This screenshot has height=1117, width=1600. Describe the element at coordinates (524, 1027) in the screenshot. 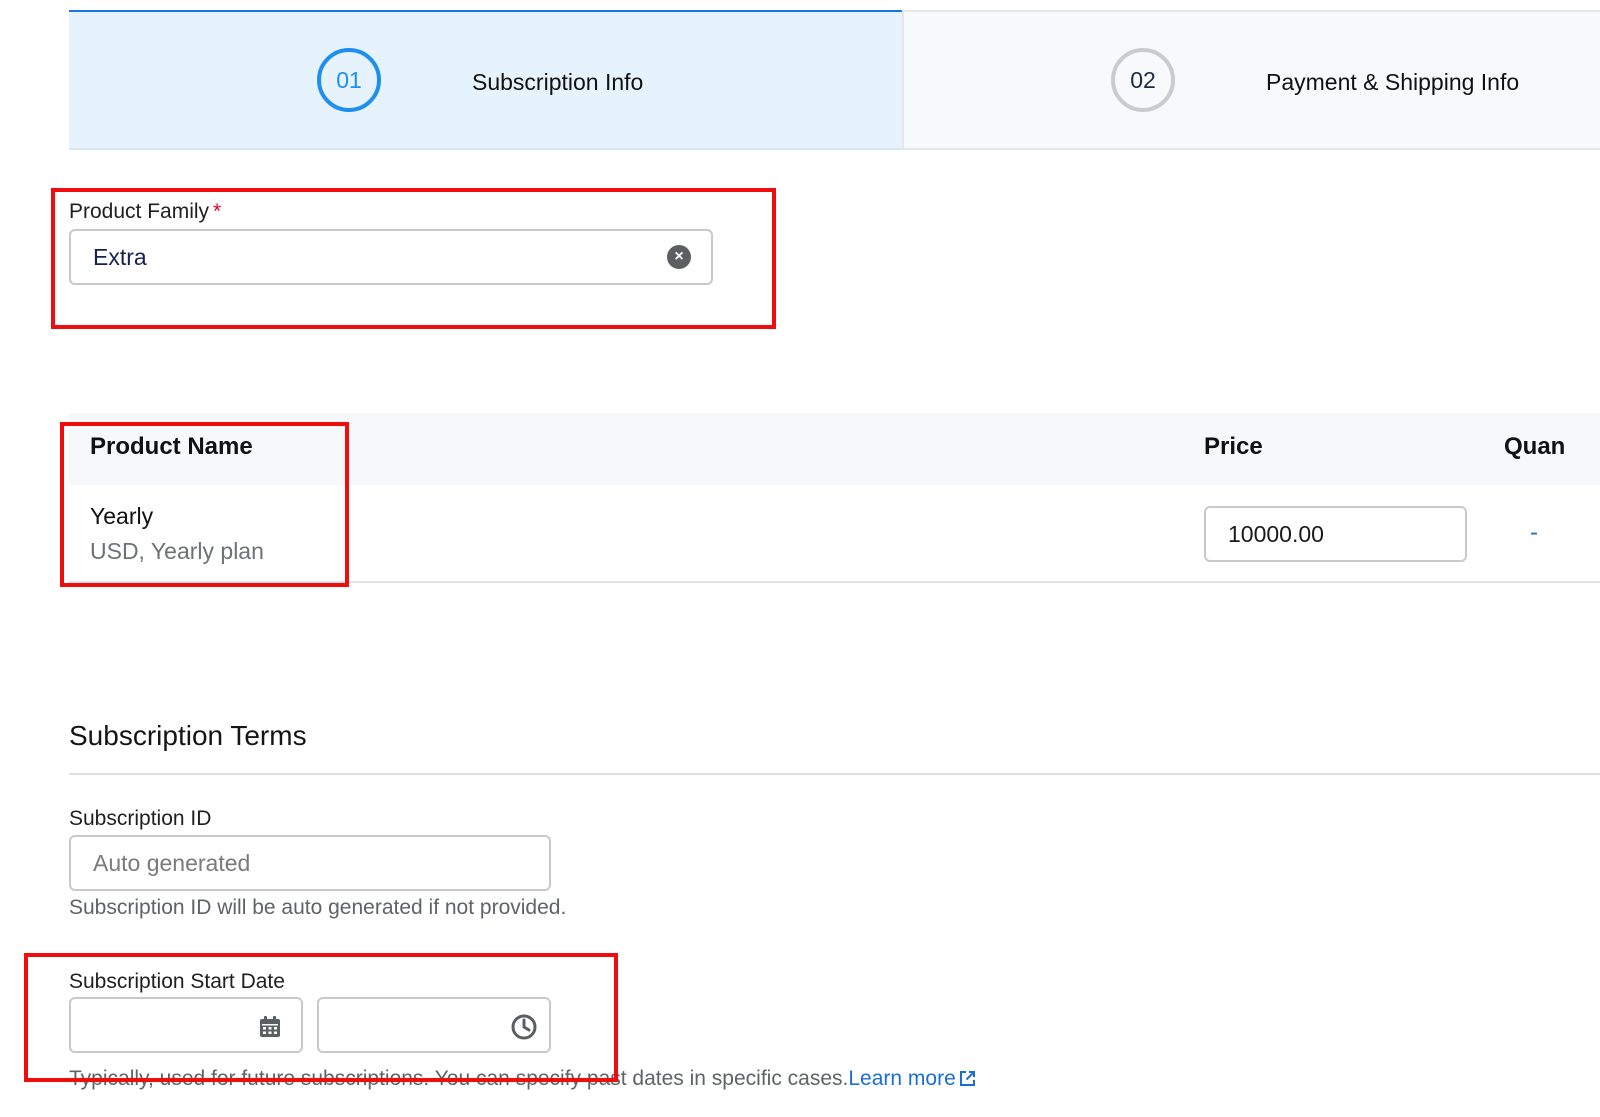

I see `clock-icon` at that location.